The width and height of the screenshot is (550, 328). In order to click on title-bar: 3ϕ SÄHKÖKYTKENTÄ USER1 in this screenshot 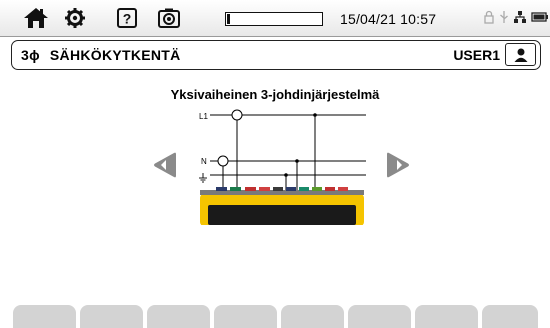, I will do `click(276, 55)`.